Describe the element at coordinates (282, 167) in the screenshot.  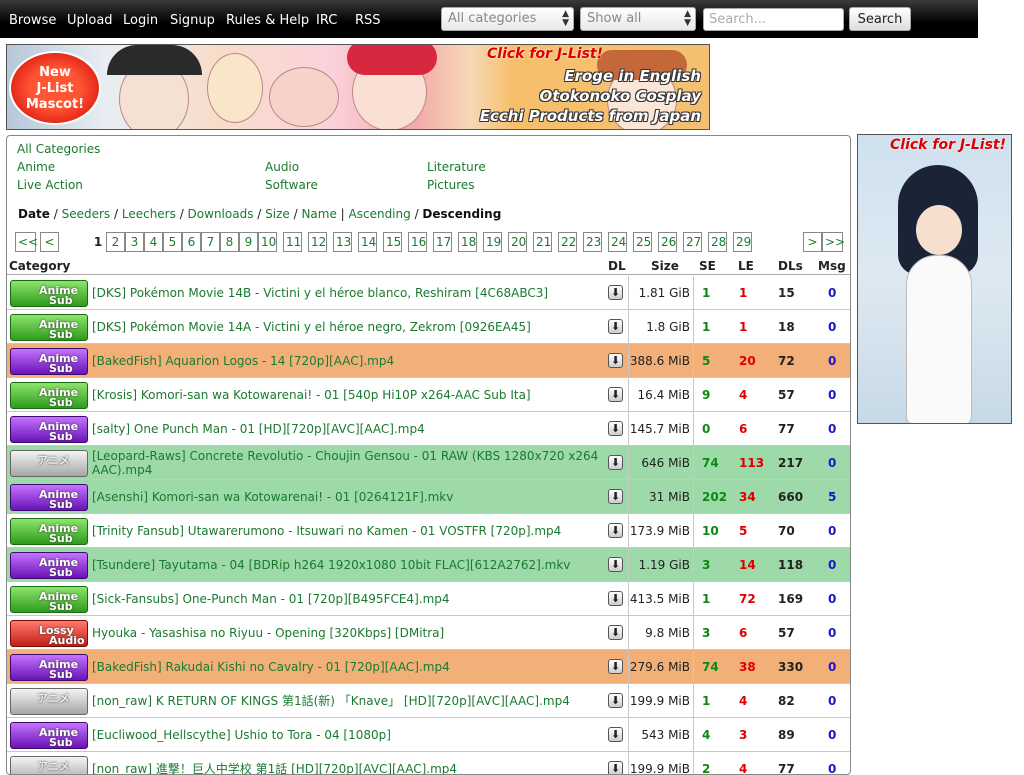
I see `category-audio: Audio` at that location.